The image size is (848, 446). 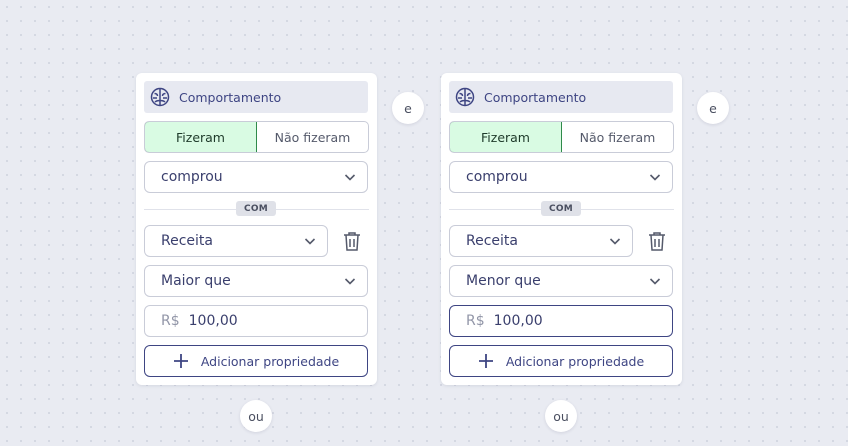 I want to click on operator-value: Menor que, so click(x=503, y=281).